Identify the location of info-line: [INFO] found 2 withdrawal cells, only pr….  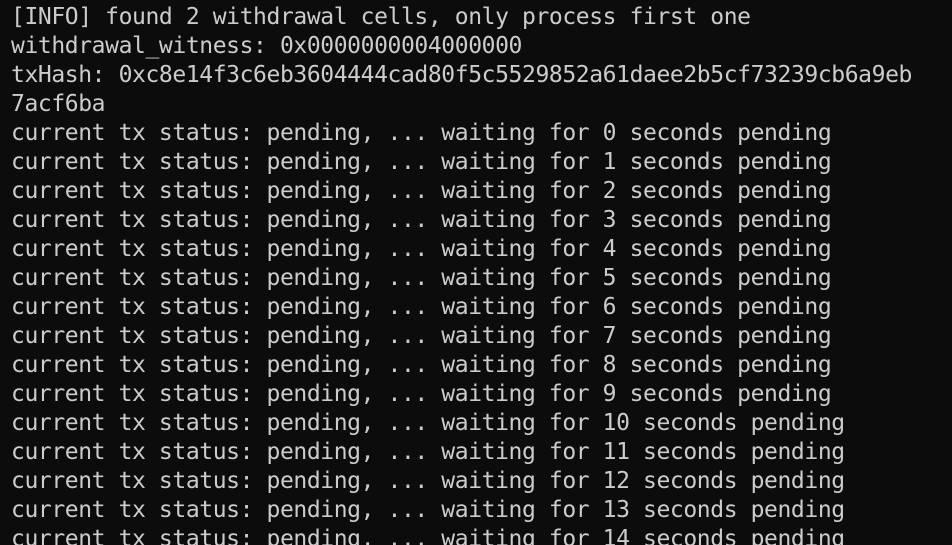
(381, 17).